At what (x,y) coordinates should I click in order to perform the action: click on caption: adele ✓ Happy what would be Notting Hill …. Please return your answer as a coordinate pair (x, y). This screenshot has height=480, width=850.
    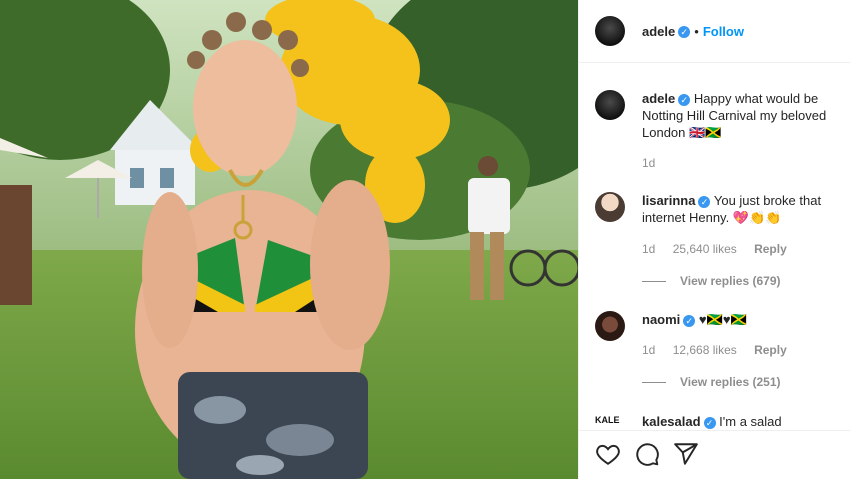
    Looking at the image, I should click on (717, 130).